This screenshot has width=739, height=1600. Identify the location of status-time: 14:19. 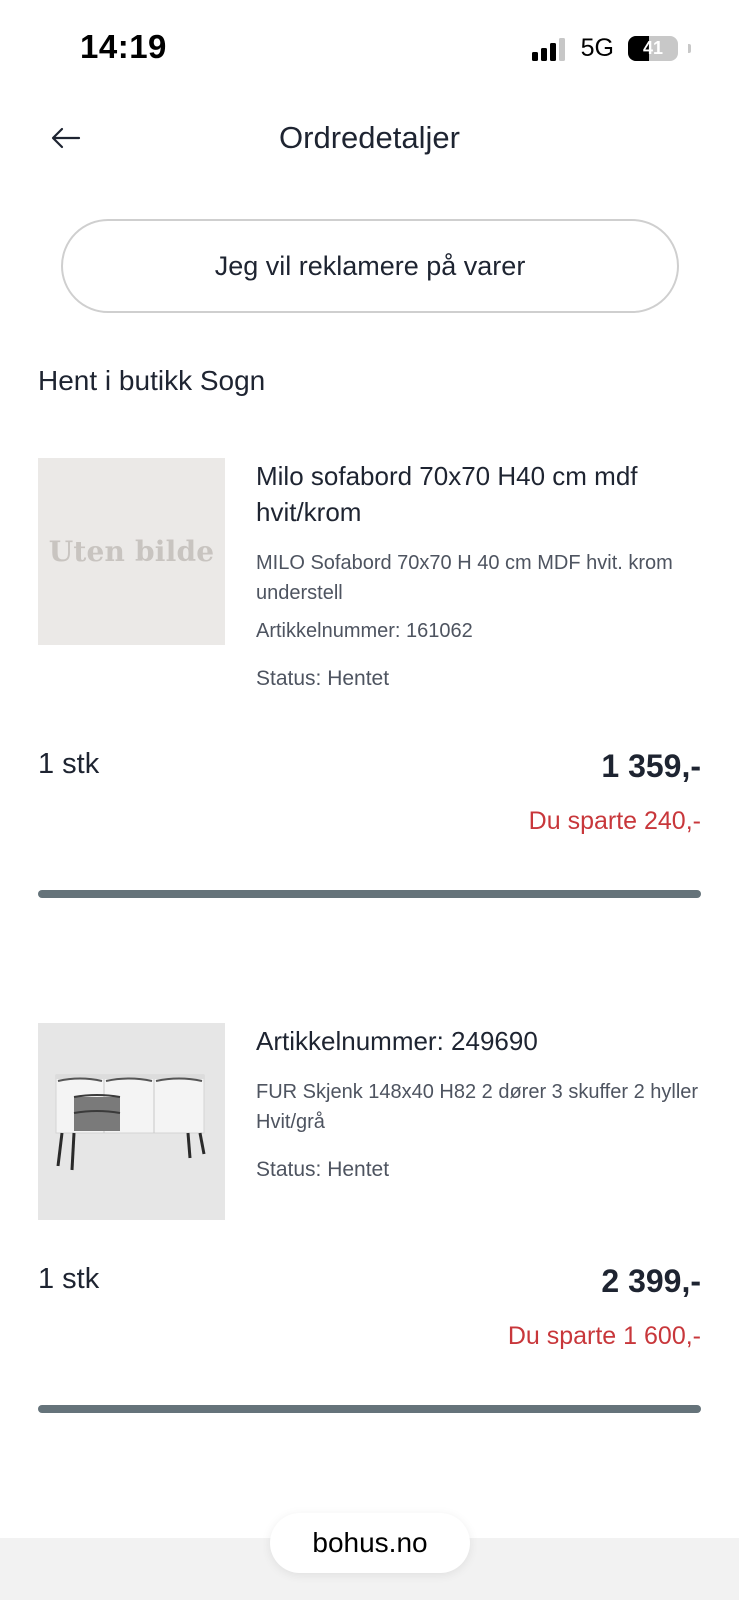
(123, 46).